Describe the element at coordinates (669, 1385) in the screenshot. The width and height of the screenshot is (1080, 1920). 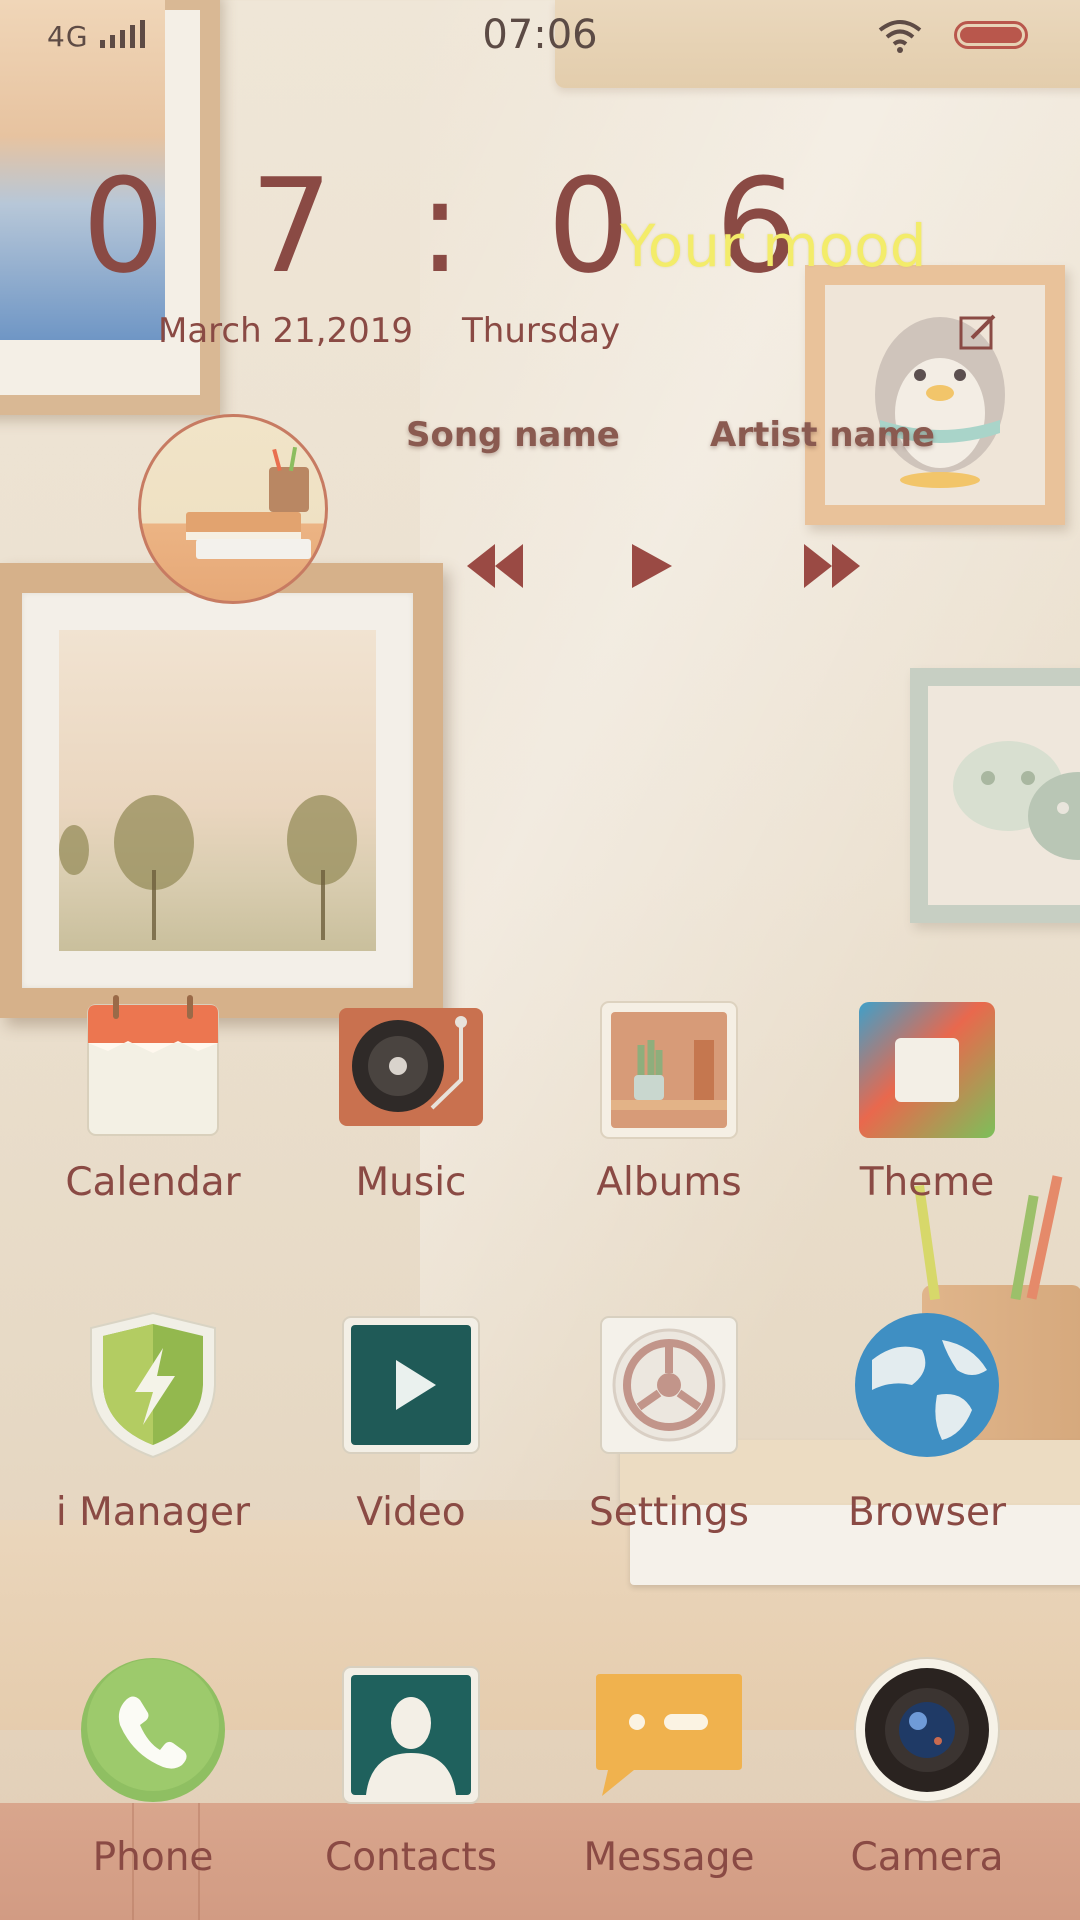
I see `settings-icon` at that location.